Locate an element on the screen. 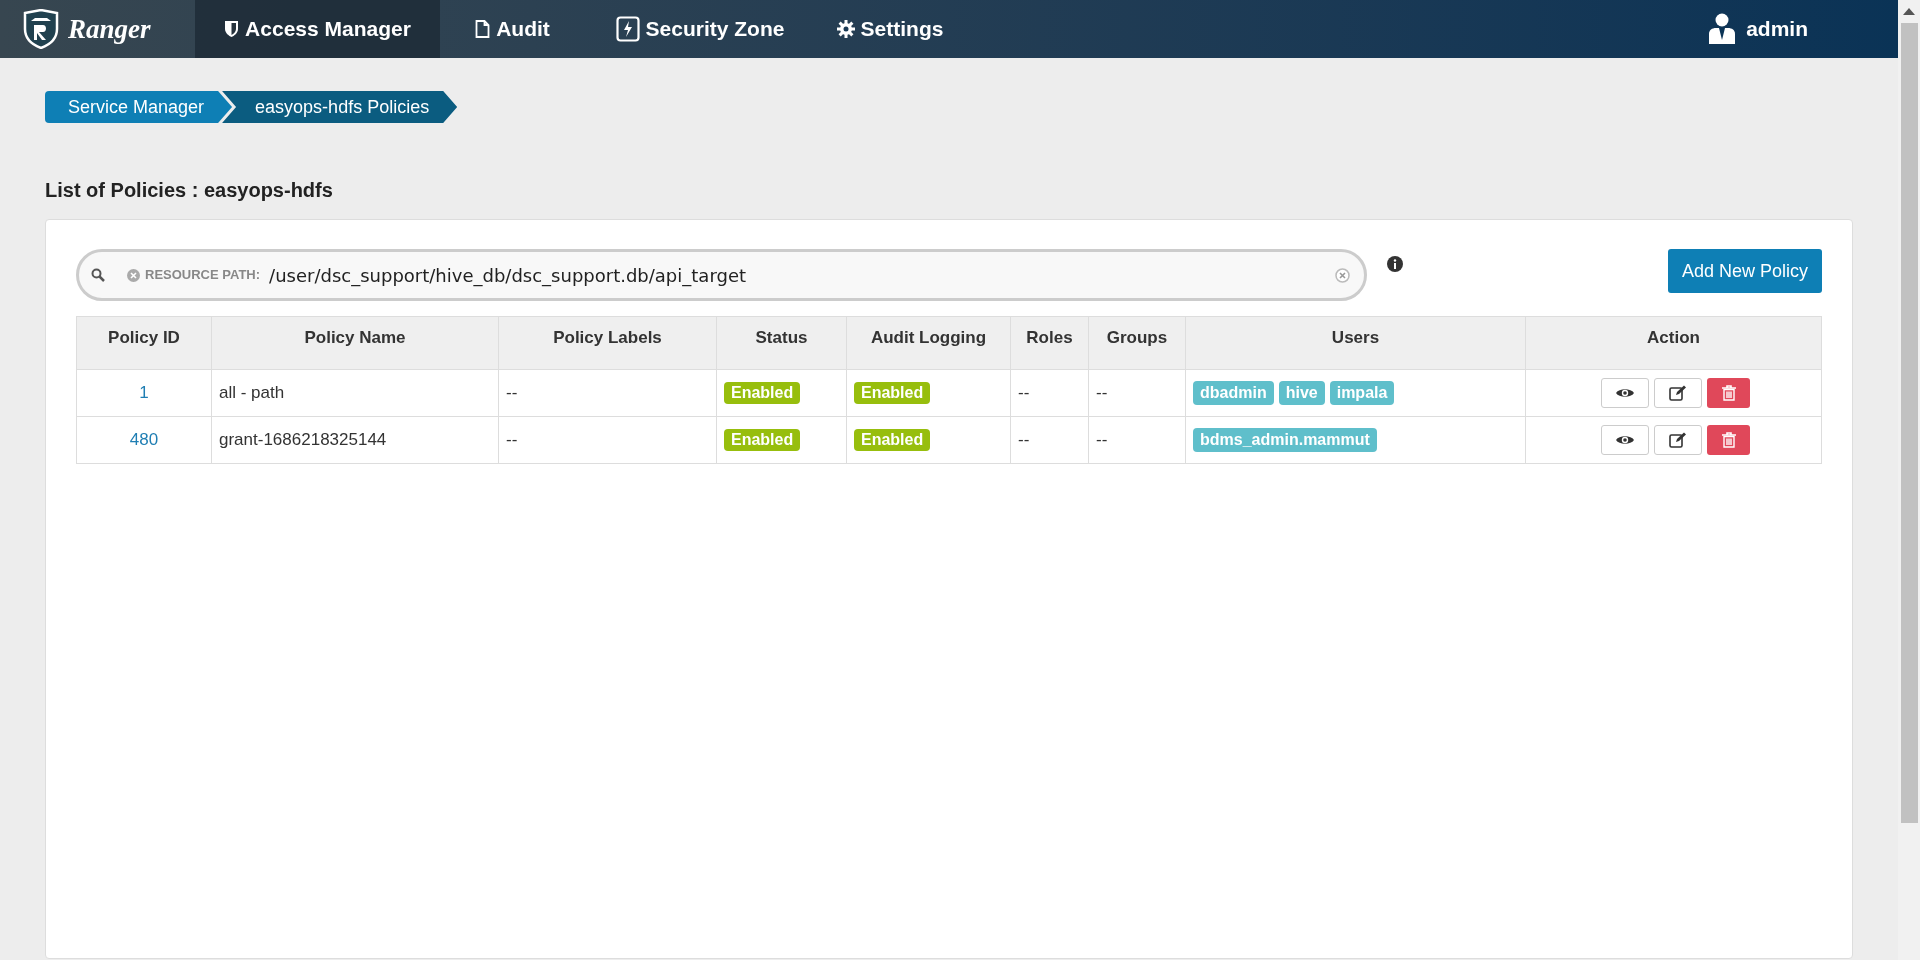 The height and width of the screenshot is (960, 1920). nav-tab: Security Zone is located at coordinates (700, 29).